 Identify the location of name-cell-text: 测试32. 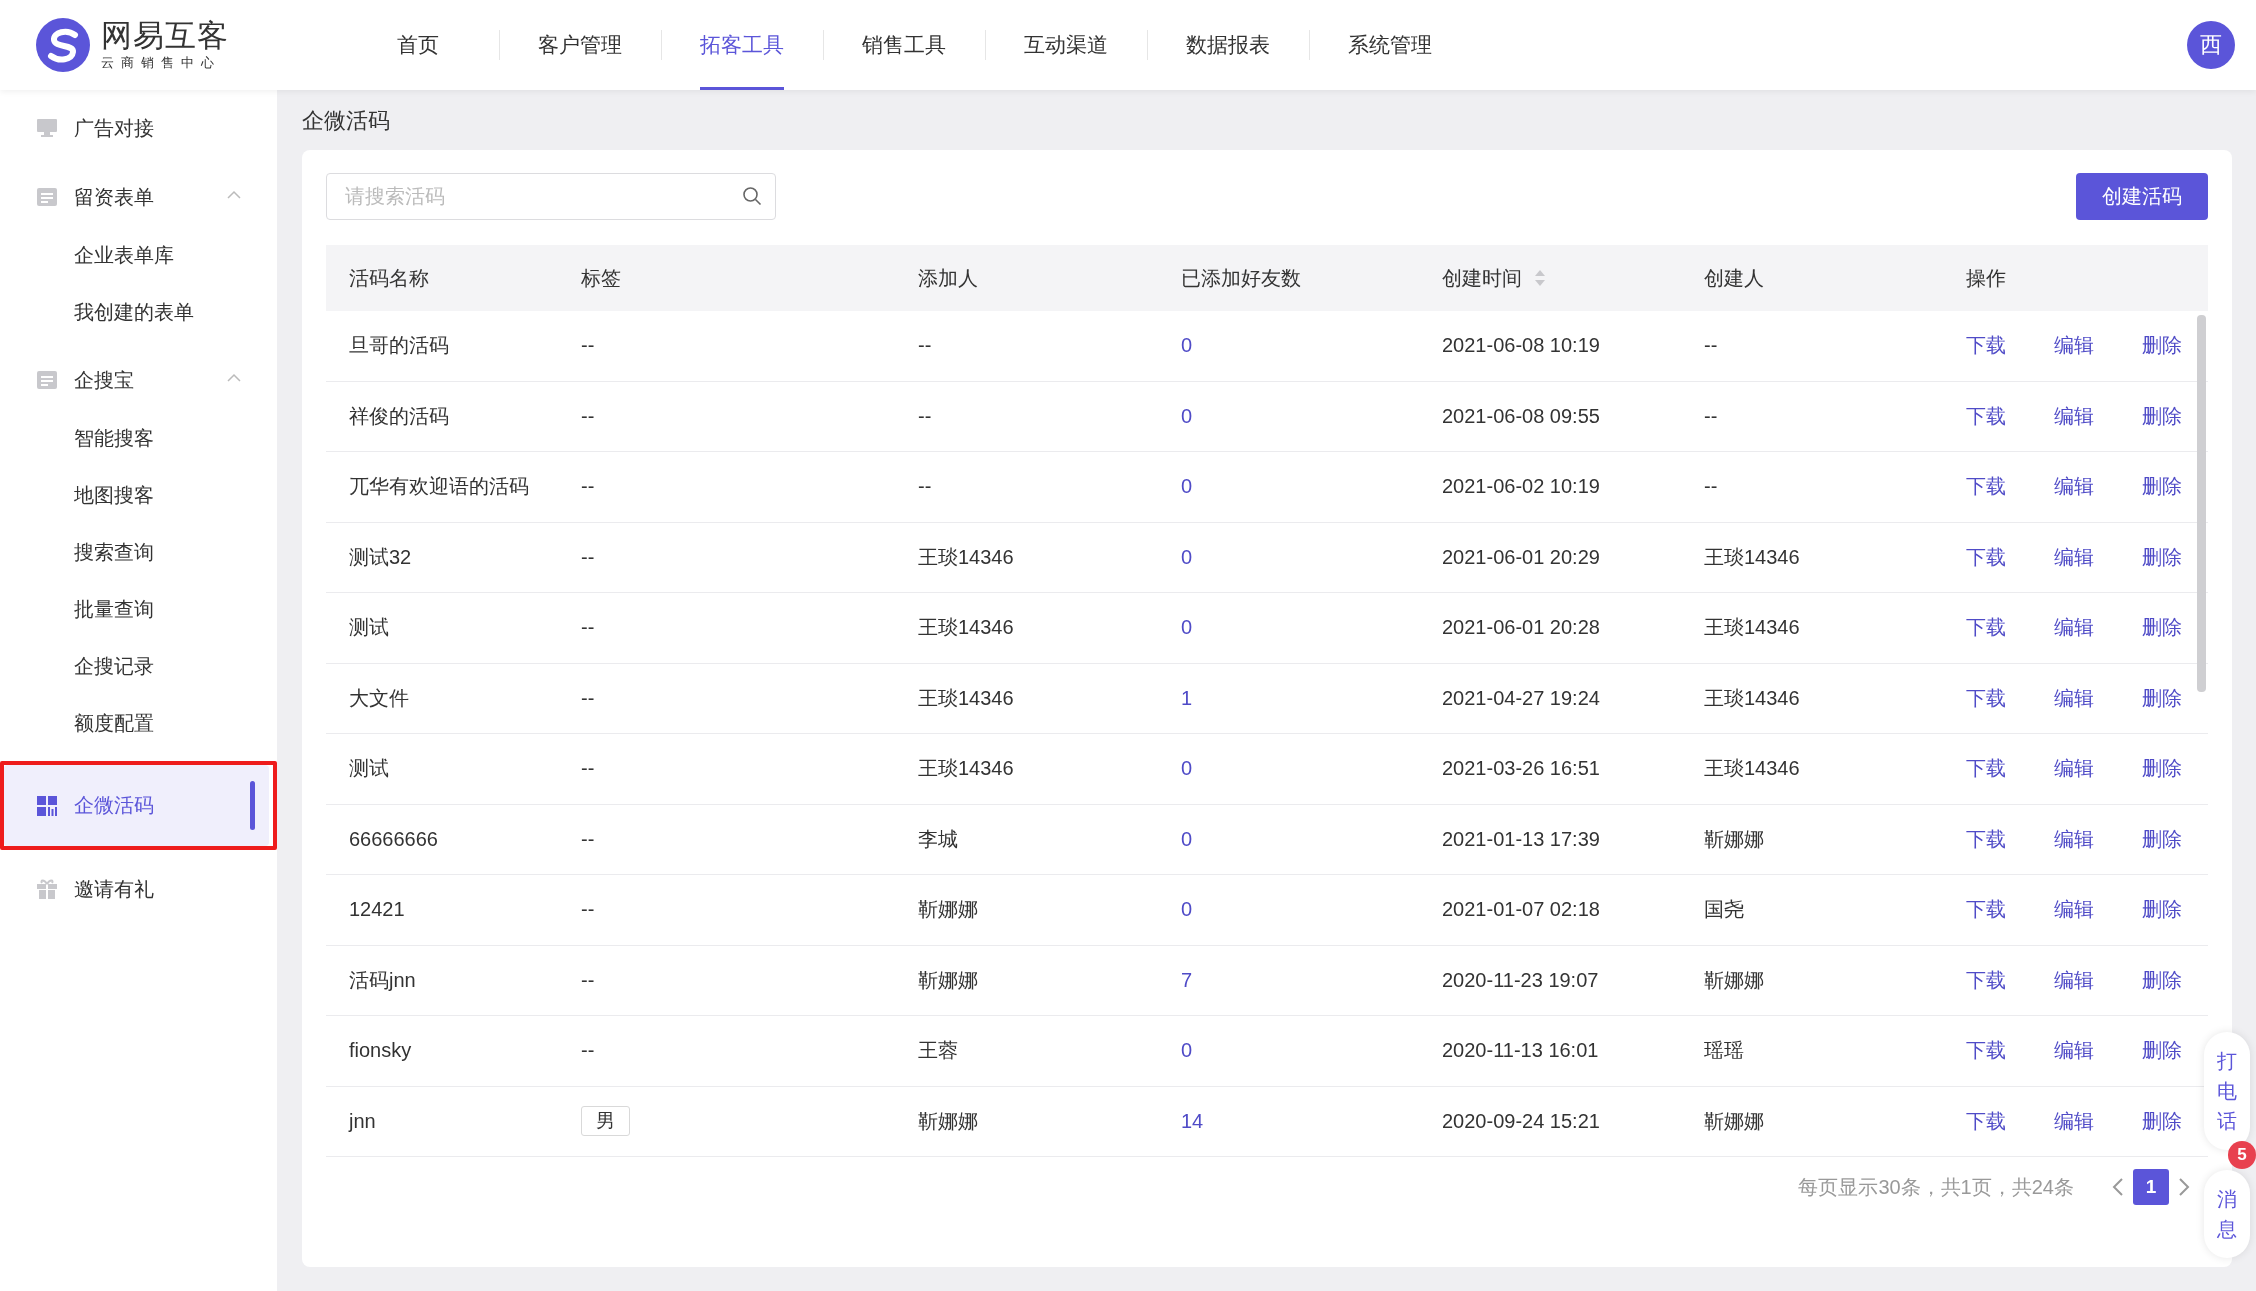
(380, 557).